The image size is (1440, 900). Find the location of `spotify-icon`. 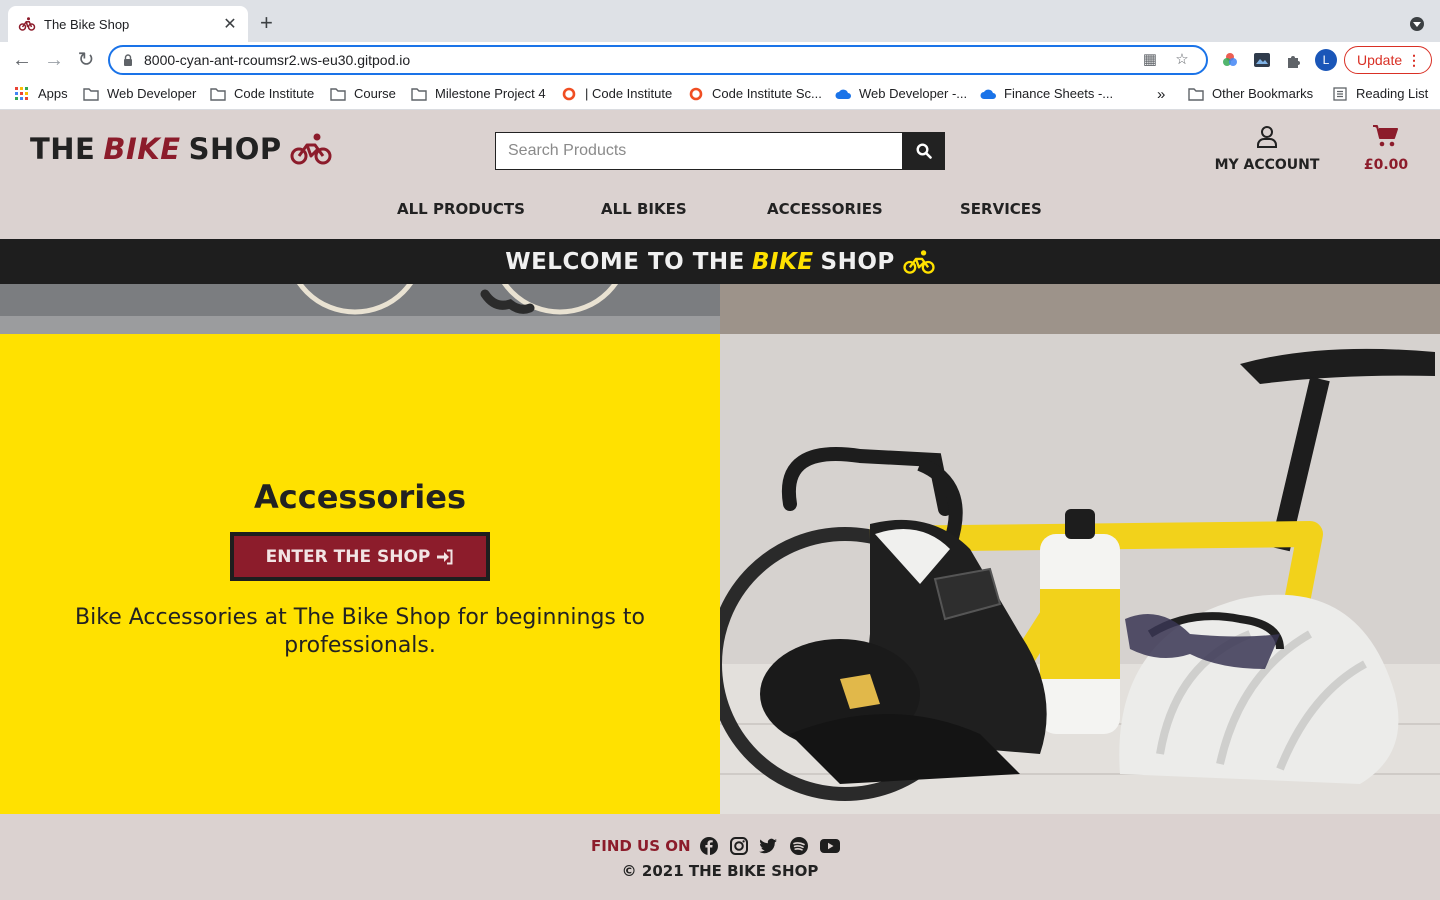

spotify-icon is located at coordinates (799, 846).